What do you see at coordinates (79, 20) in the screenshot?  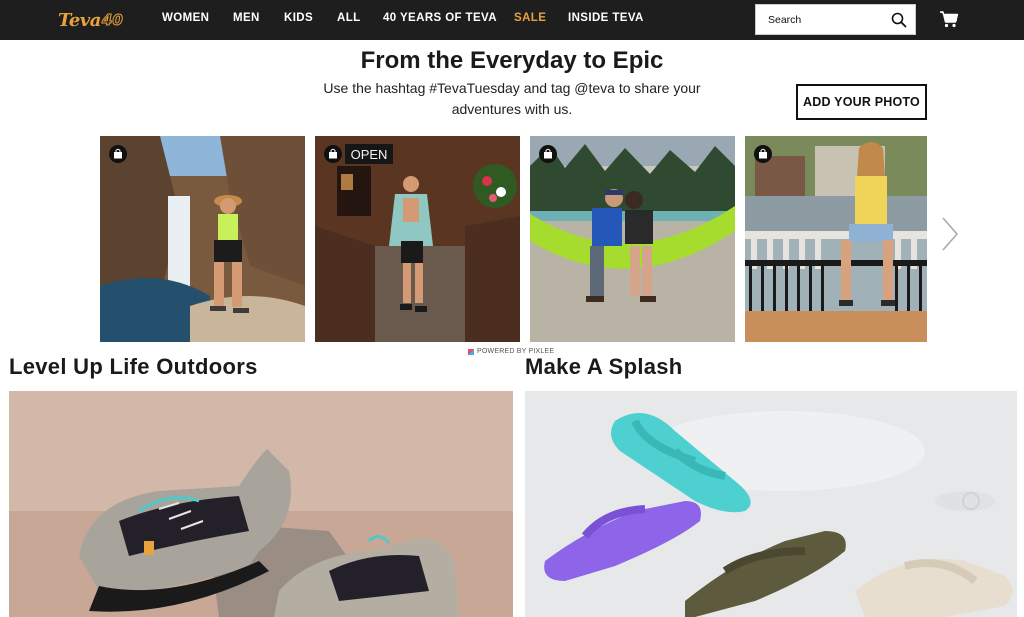 I see `logo-text: Teva` at bounding box center [79, 20].